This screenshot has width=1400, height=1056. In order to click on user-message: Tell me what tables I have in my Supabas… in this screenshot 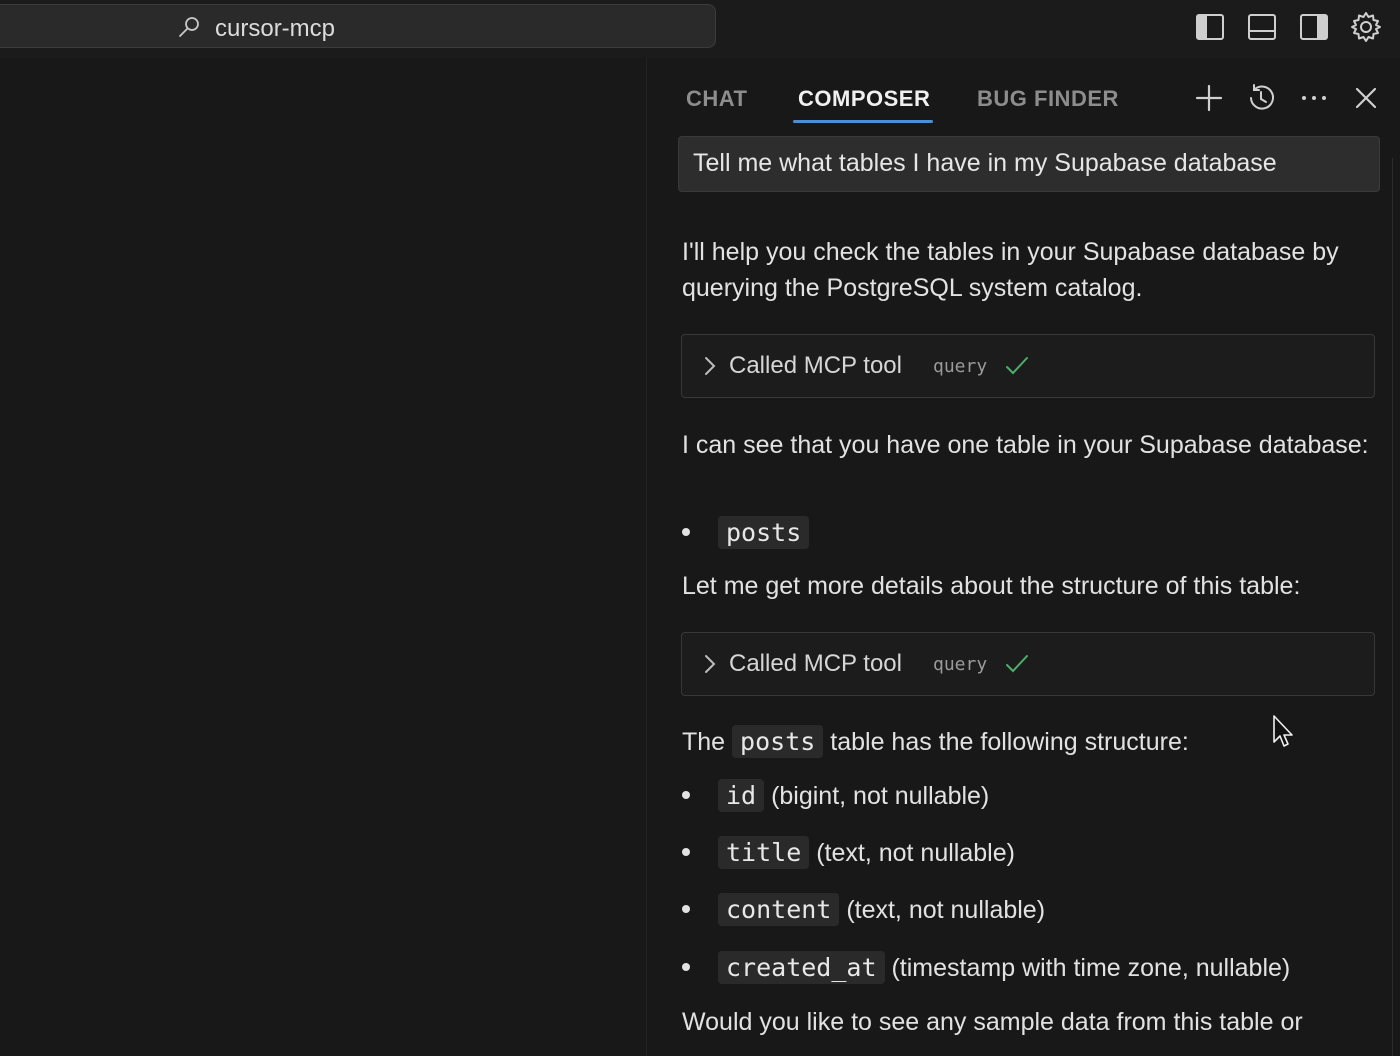, I will do `click(1029, 164)`.